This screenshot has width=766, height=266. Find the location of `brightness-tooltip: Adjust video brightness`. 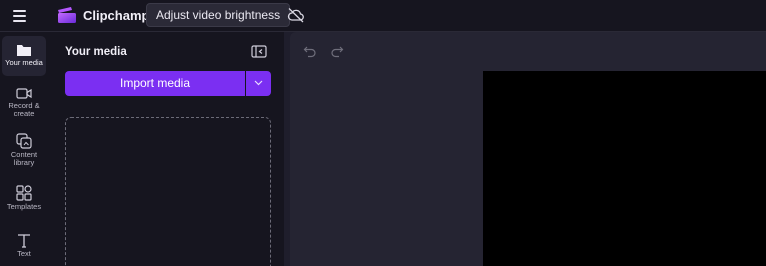

brightness-tooltip: Adjust video brightness is located at coordinates (218, 15).